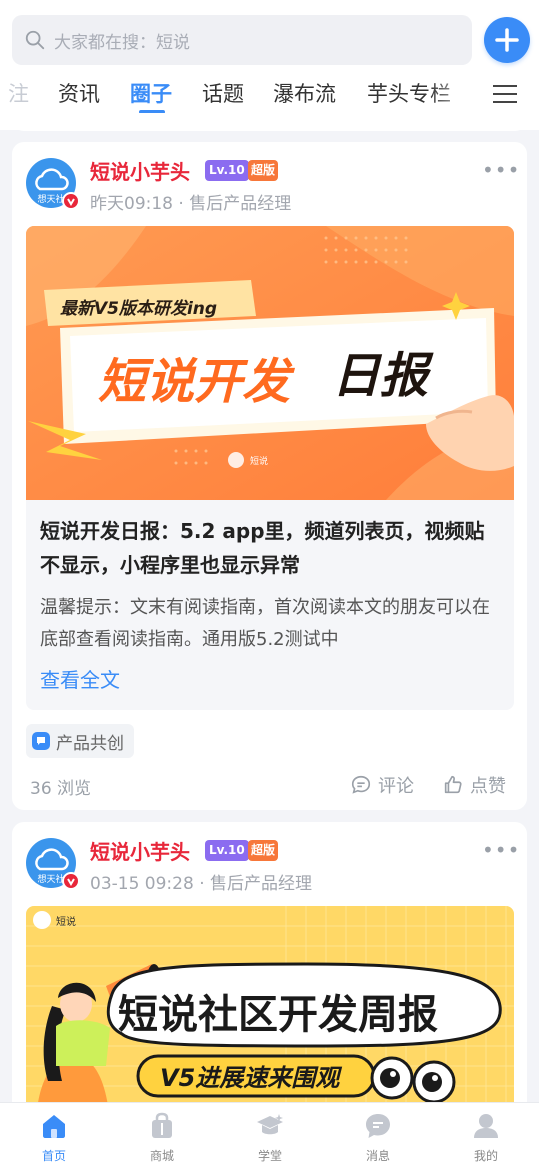 Image resolution: width=539 pixels, height=1166 pixels. I want to click on plus-icon, so click(507, 40).